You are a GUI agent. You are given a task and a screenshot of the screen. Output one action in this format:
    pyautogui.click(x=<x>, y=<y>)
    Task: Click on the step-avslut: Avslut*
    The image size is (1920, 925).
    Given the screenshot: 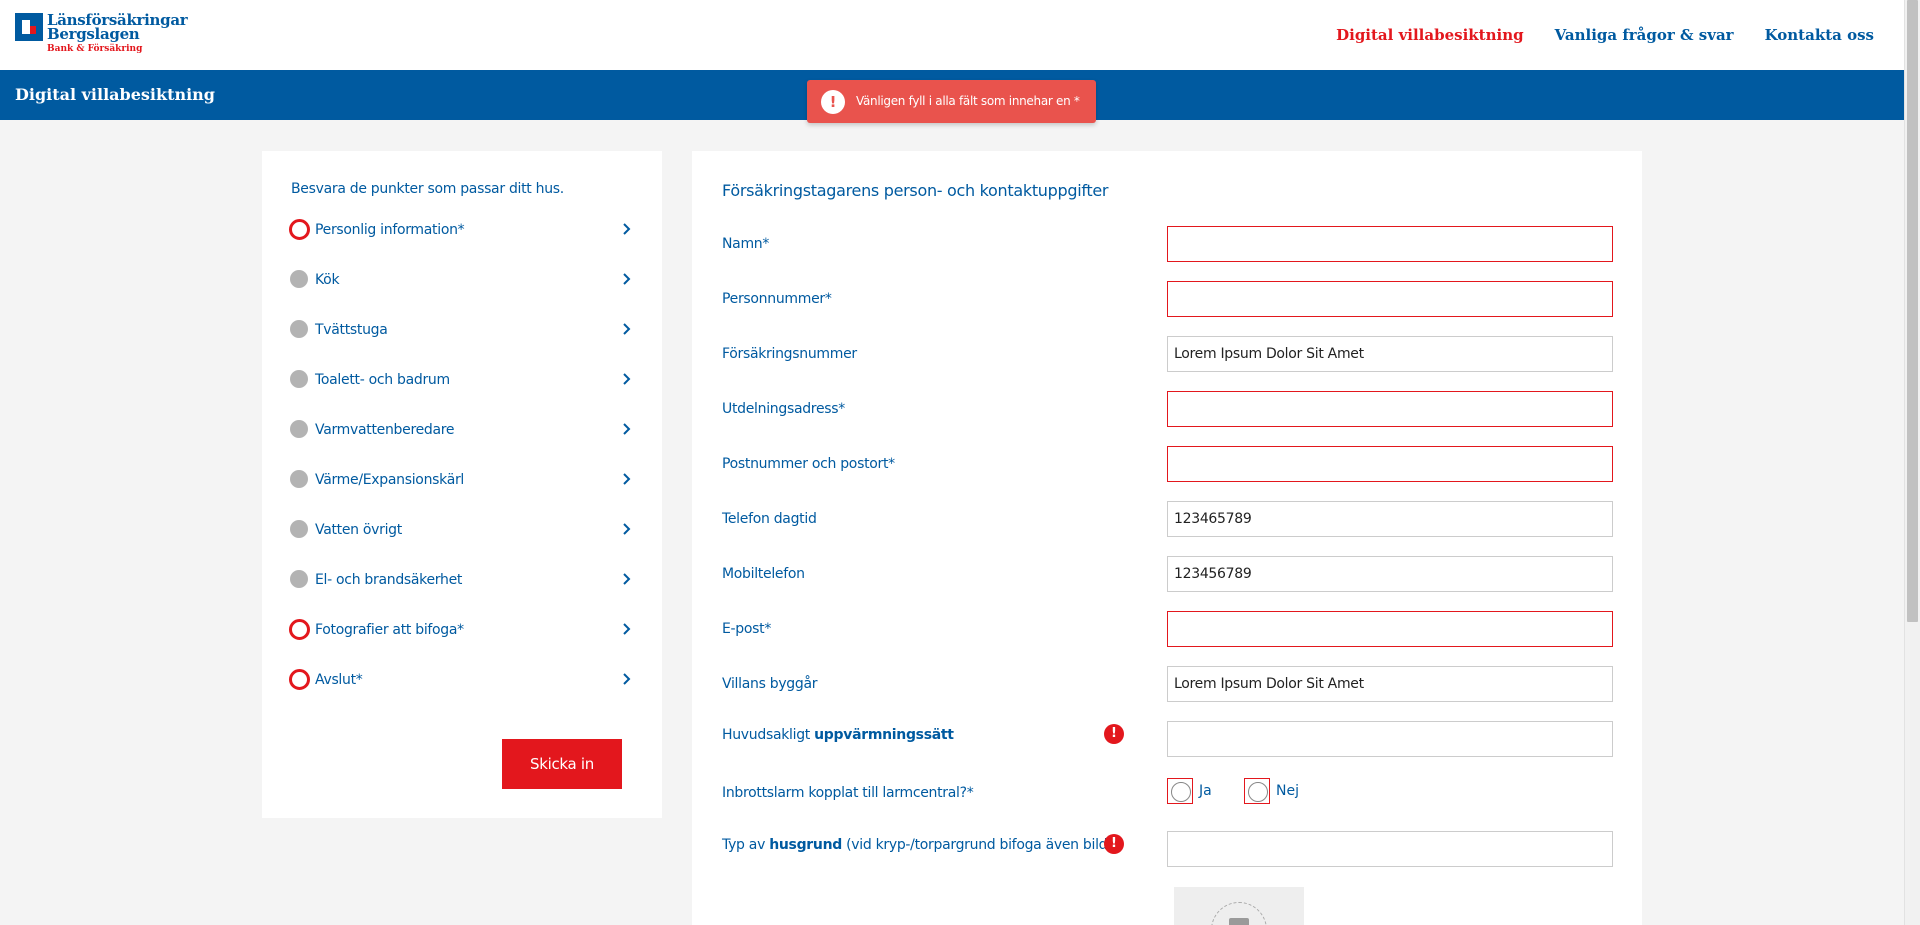 What is the action you would take?
    pyautogui.click(x=461, y=694)
    